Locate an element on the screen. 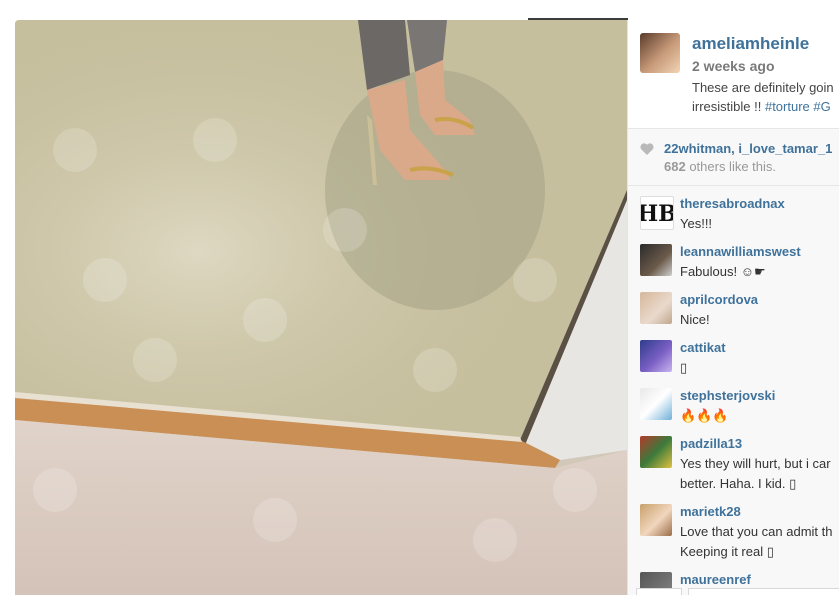 The height and width of the screenshot is (595, 839). comment-text: Nice! is located at coordinates (695, 319).